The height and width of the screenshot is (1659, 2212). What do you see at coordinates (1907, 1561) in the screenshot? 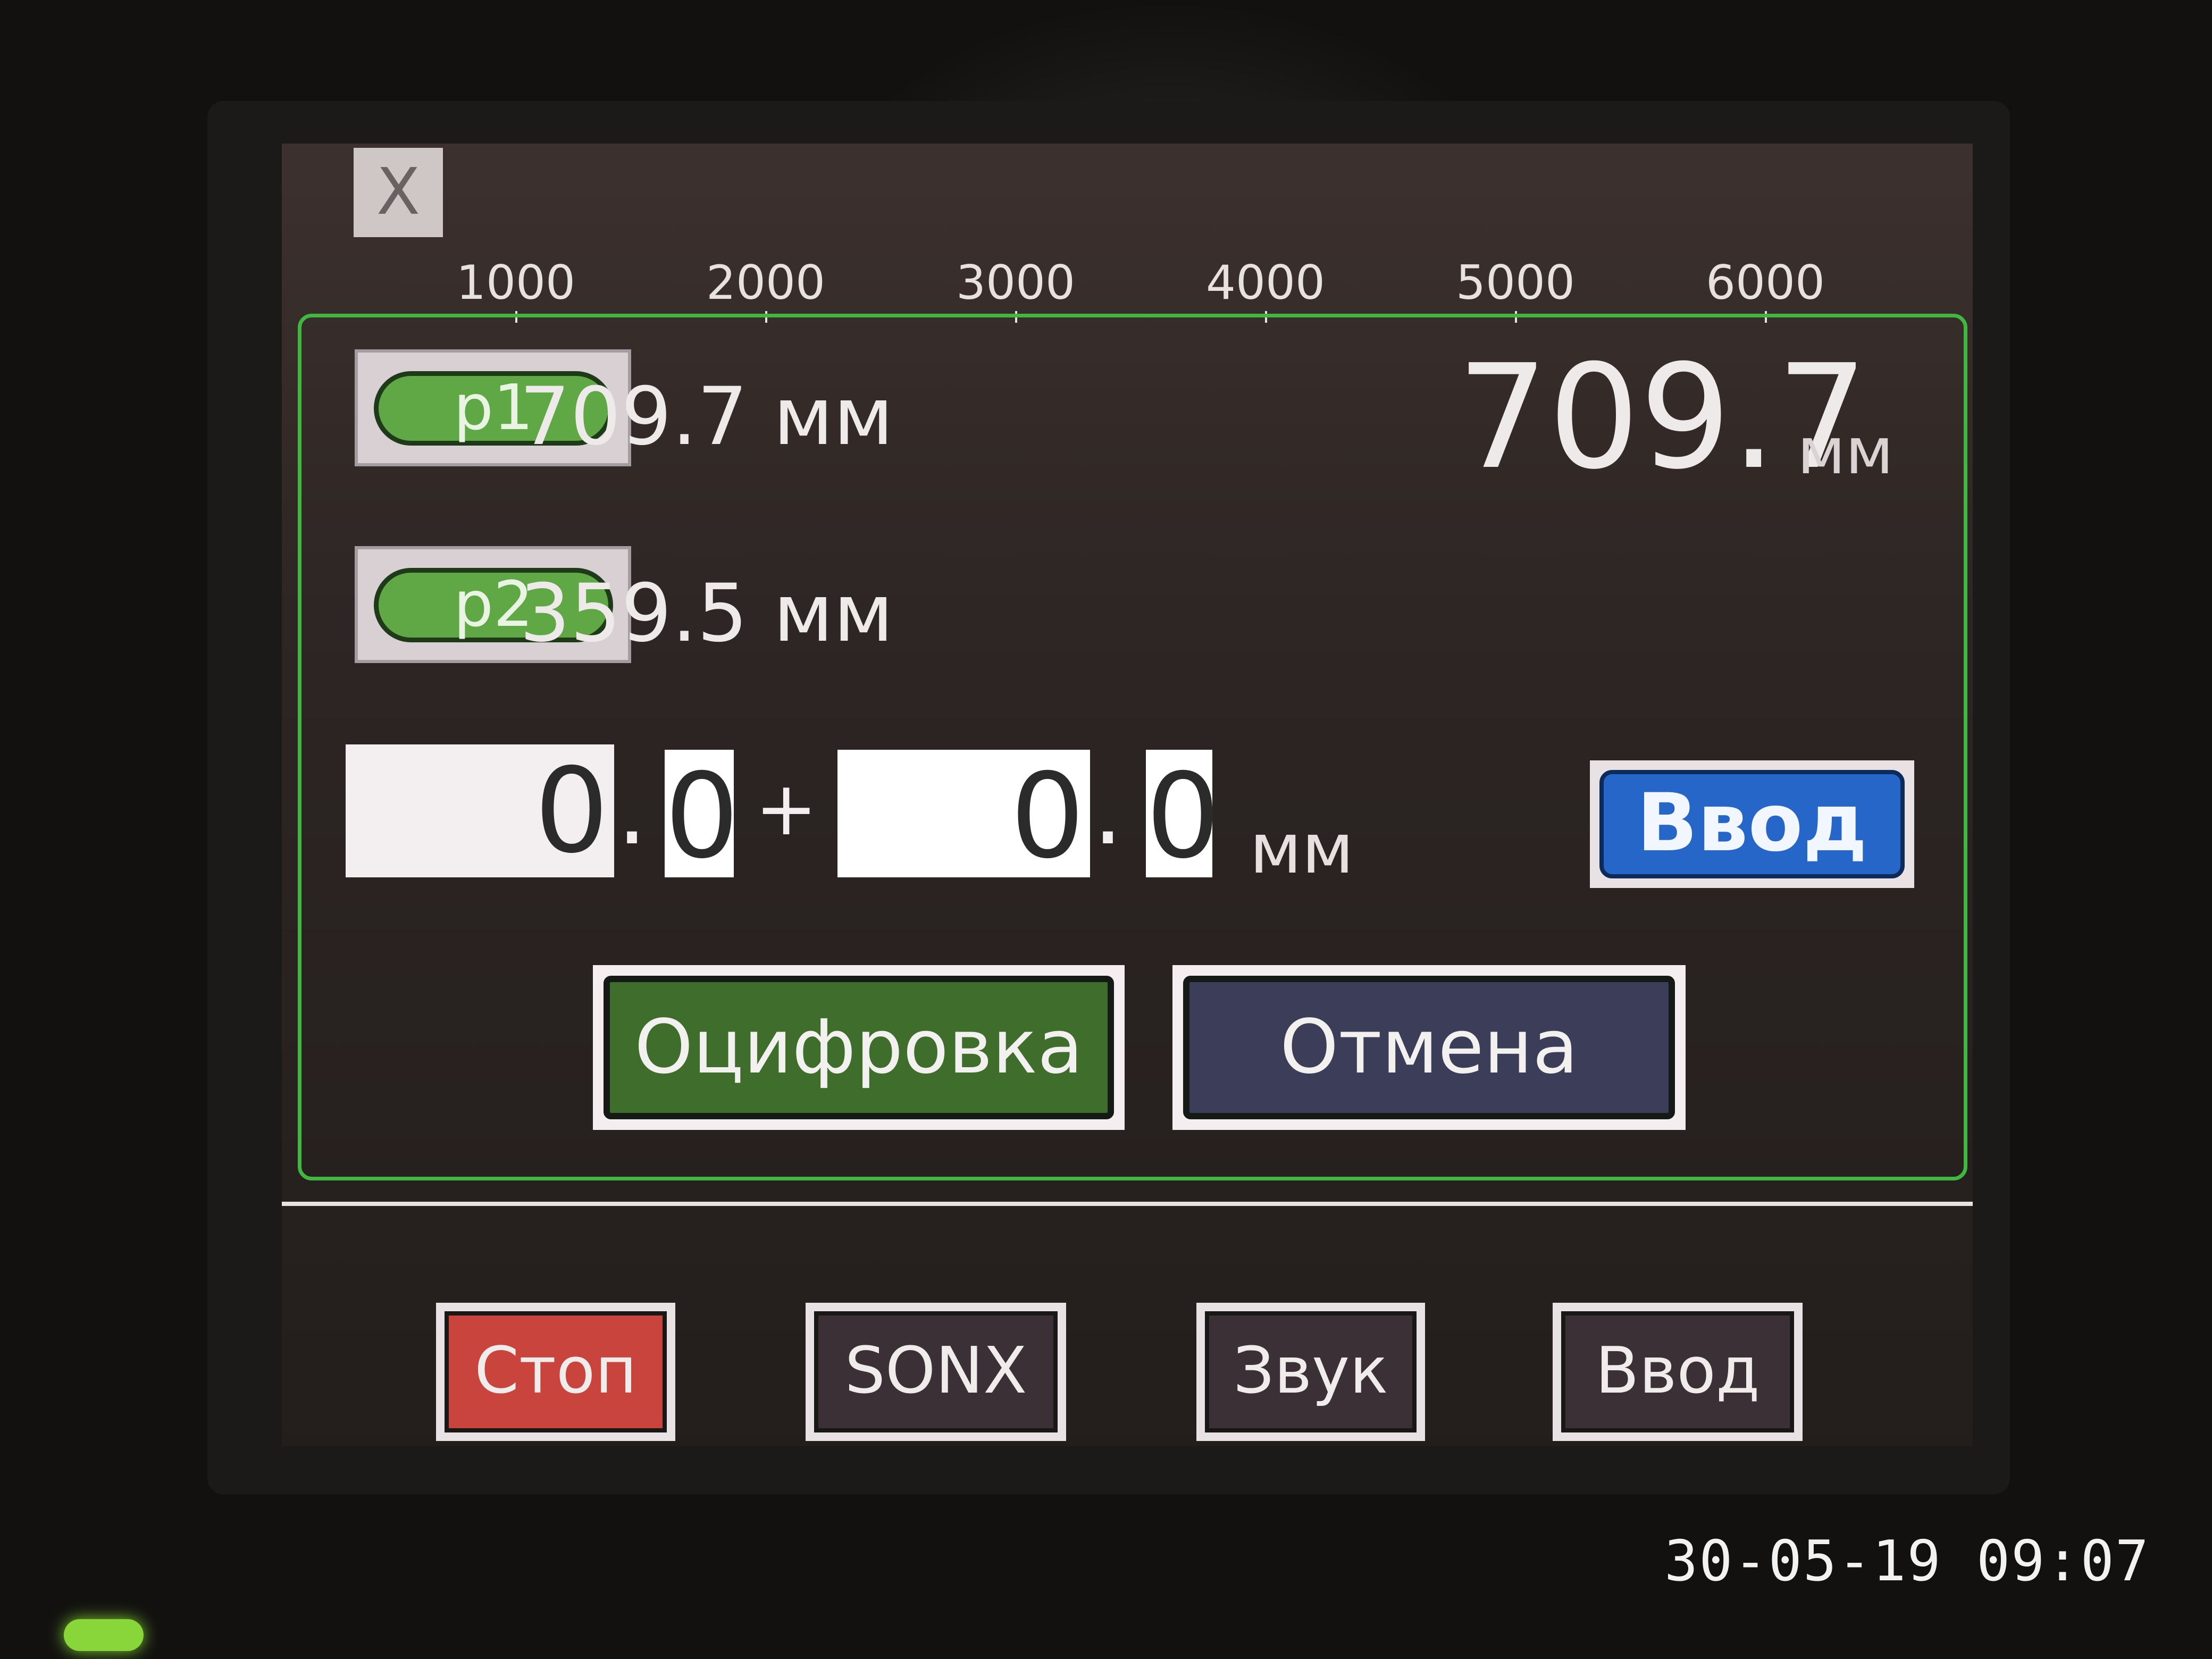
I see `photo-timestamp: 30-05-19 09:07` at bounding box center [1907, 1561].